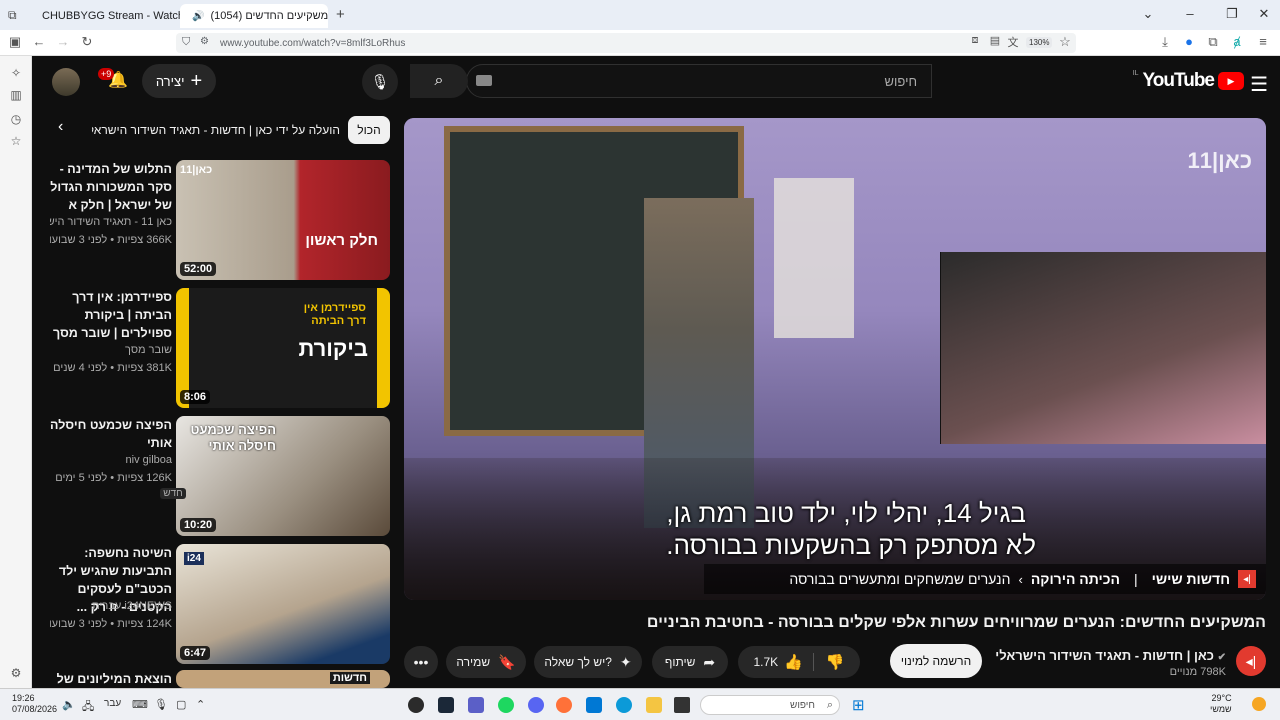 The height and width of the screenshot is (720, 1280). I want to click on video-title: הוצאת המיליונים של ג'וני, so click(111, 679).